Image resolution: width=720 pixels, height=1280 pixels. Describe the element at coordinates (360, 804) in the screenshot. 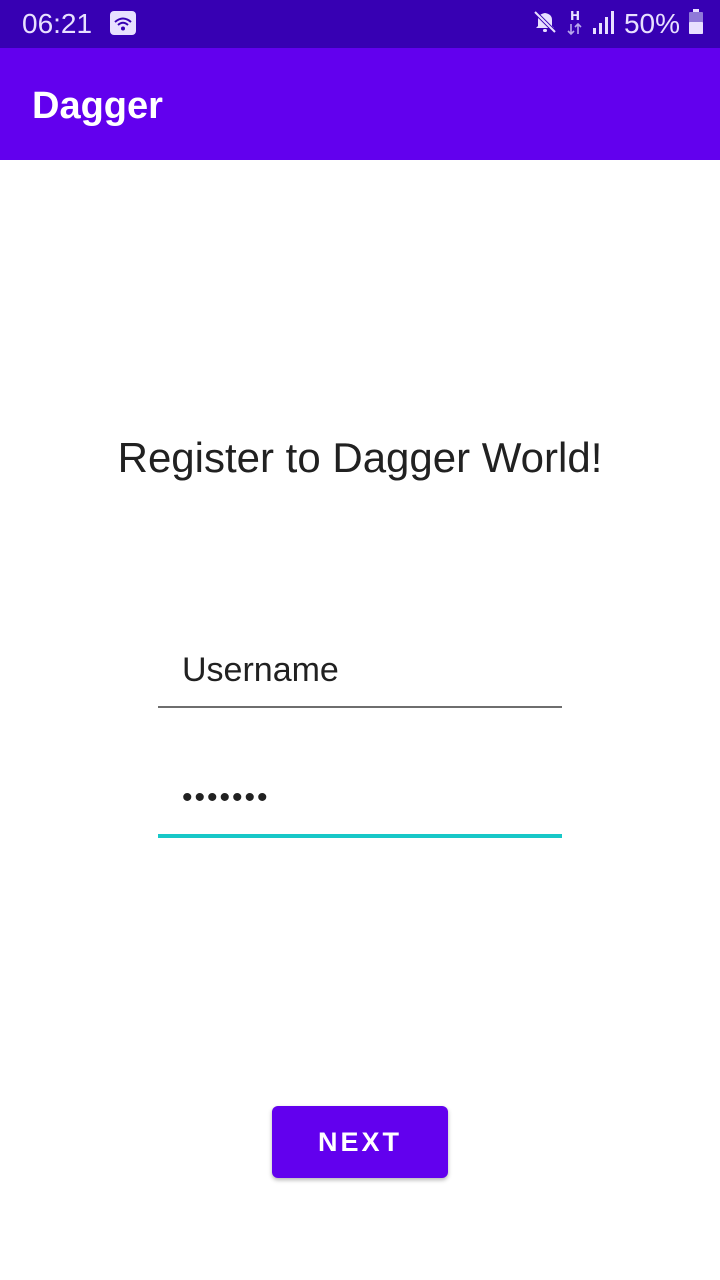

I see `password-field: •••••••` at that location.